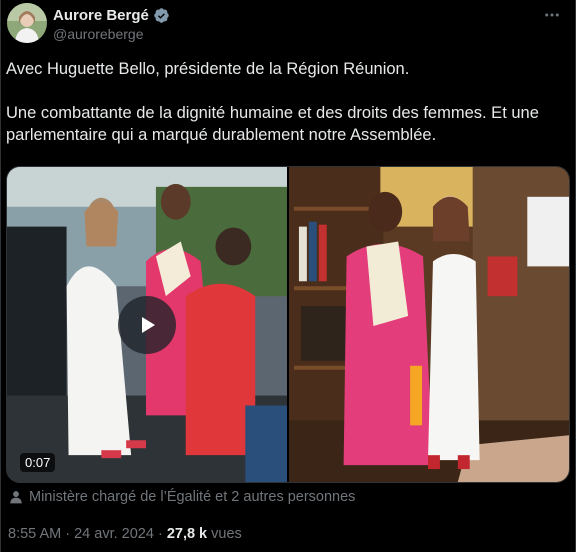 The width and height of the screenshot is (576, 552). What do you see at coordinates (187, 534) in the screenshot?
I see `views-count: 27,8 k` at bounding box center [187, 534].